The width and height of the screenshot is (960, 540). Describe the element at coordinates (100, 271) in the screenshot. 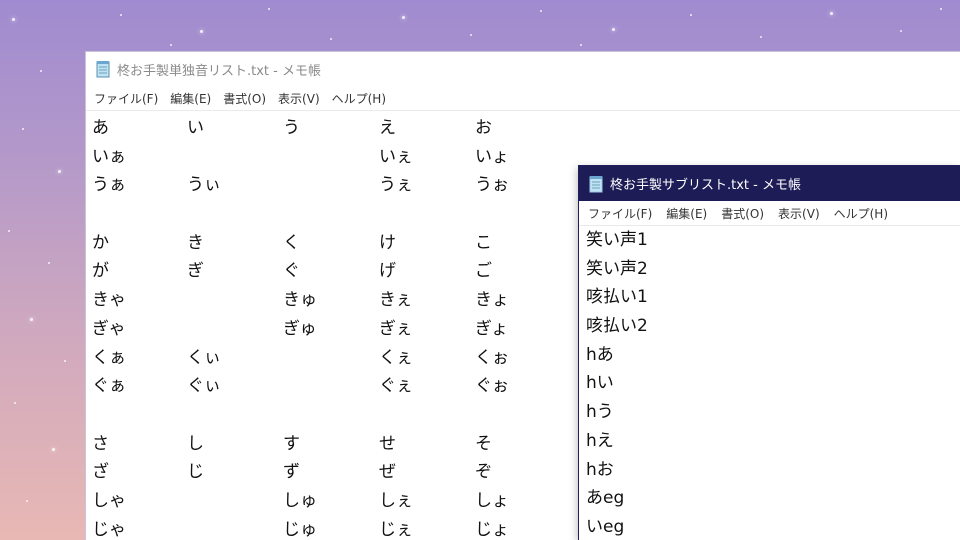

I see `text-cell: が` at that location.